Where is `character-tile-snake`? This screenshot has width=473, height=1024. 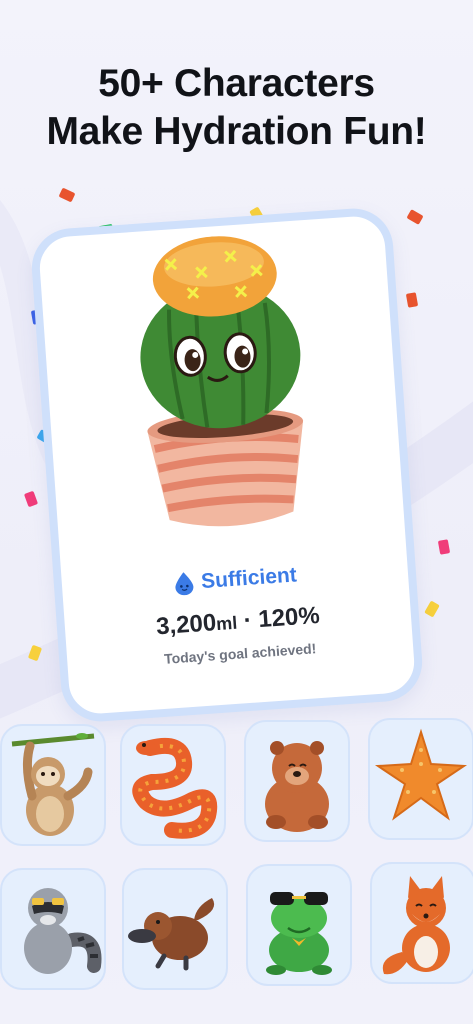 character-tile-snake is located at coordinates (173, 785).